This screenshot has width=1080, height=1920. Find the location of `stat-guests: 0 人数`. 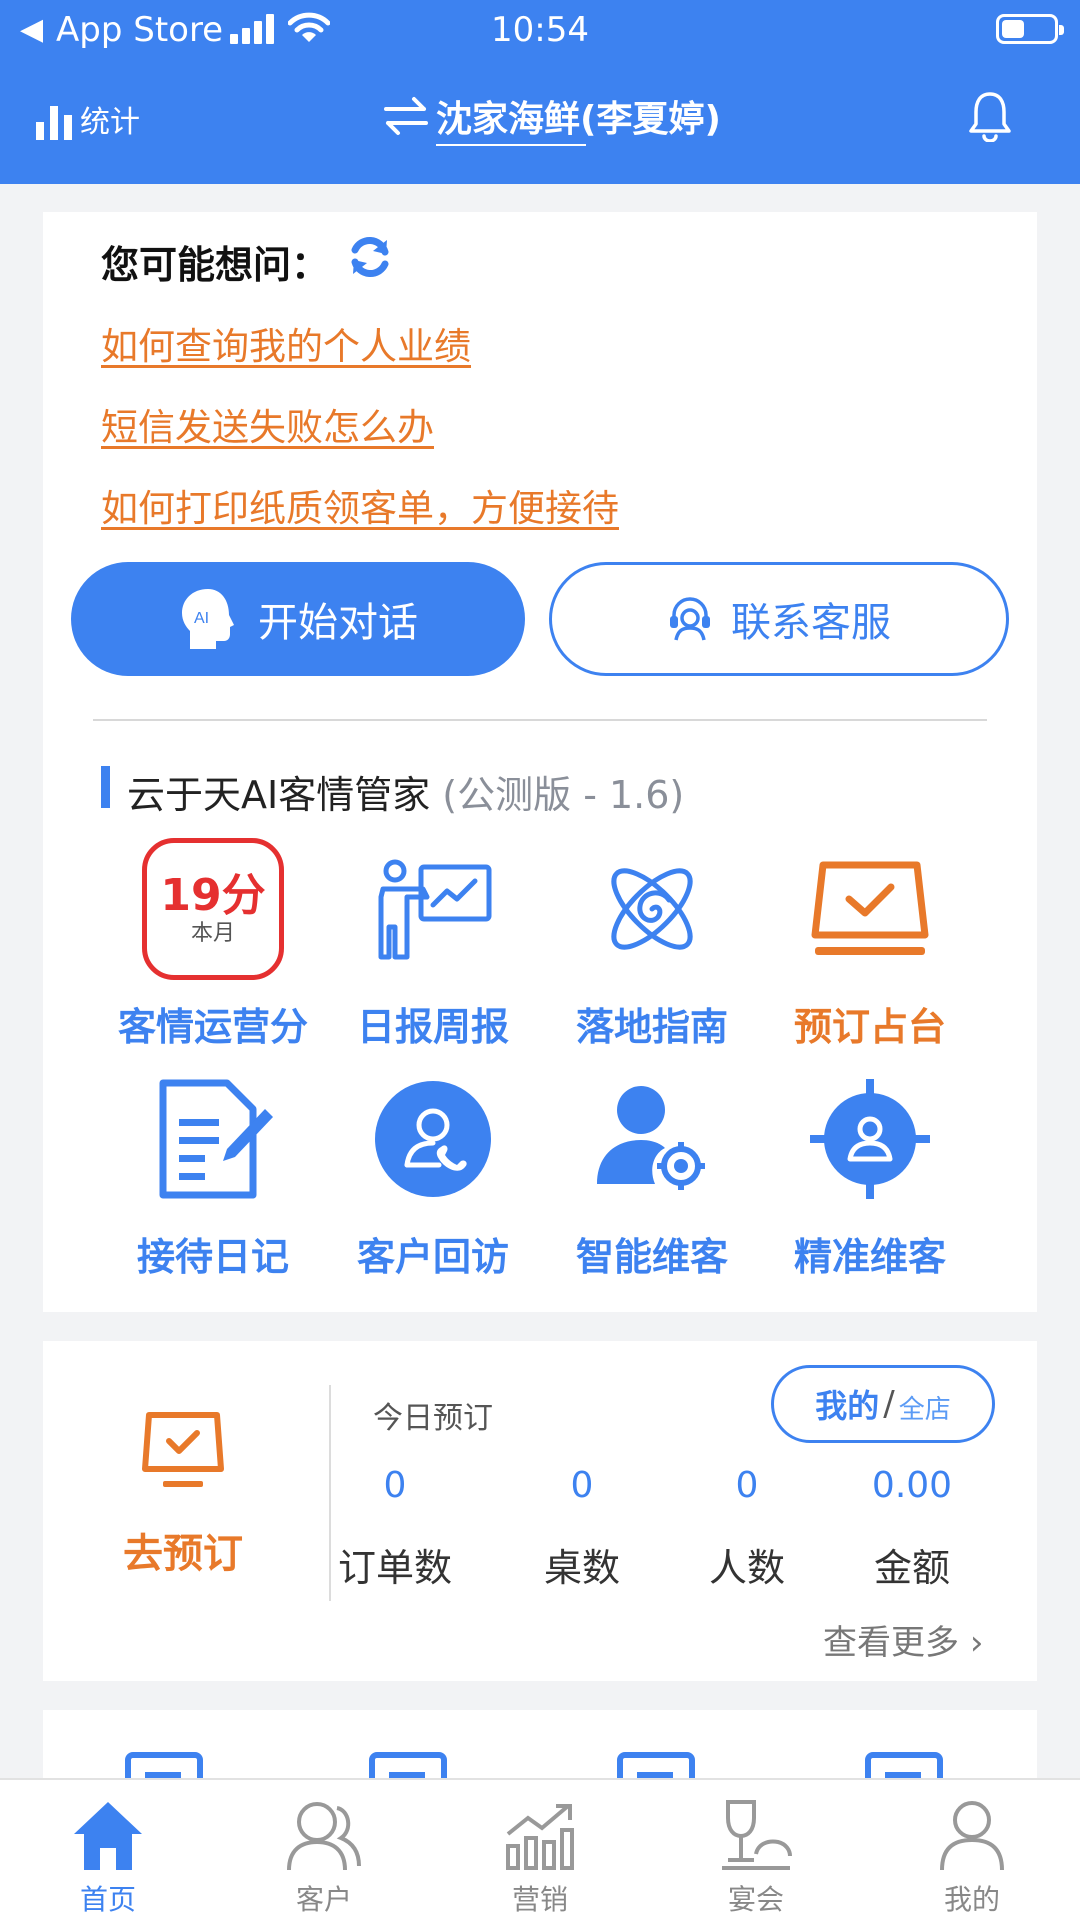

stat-guests: 0 人数 is located at coordinates (747, 1528).